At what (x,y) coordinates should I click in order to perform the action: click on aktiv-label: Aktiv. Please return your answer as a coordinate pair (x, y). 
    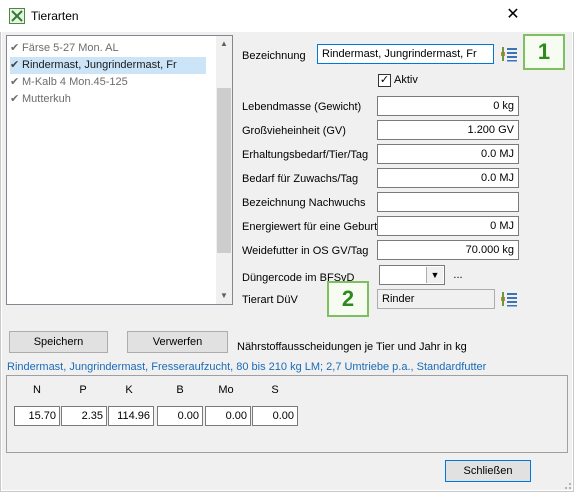
    Looking at the image, I should click on (406, 80).